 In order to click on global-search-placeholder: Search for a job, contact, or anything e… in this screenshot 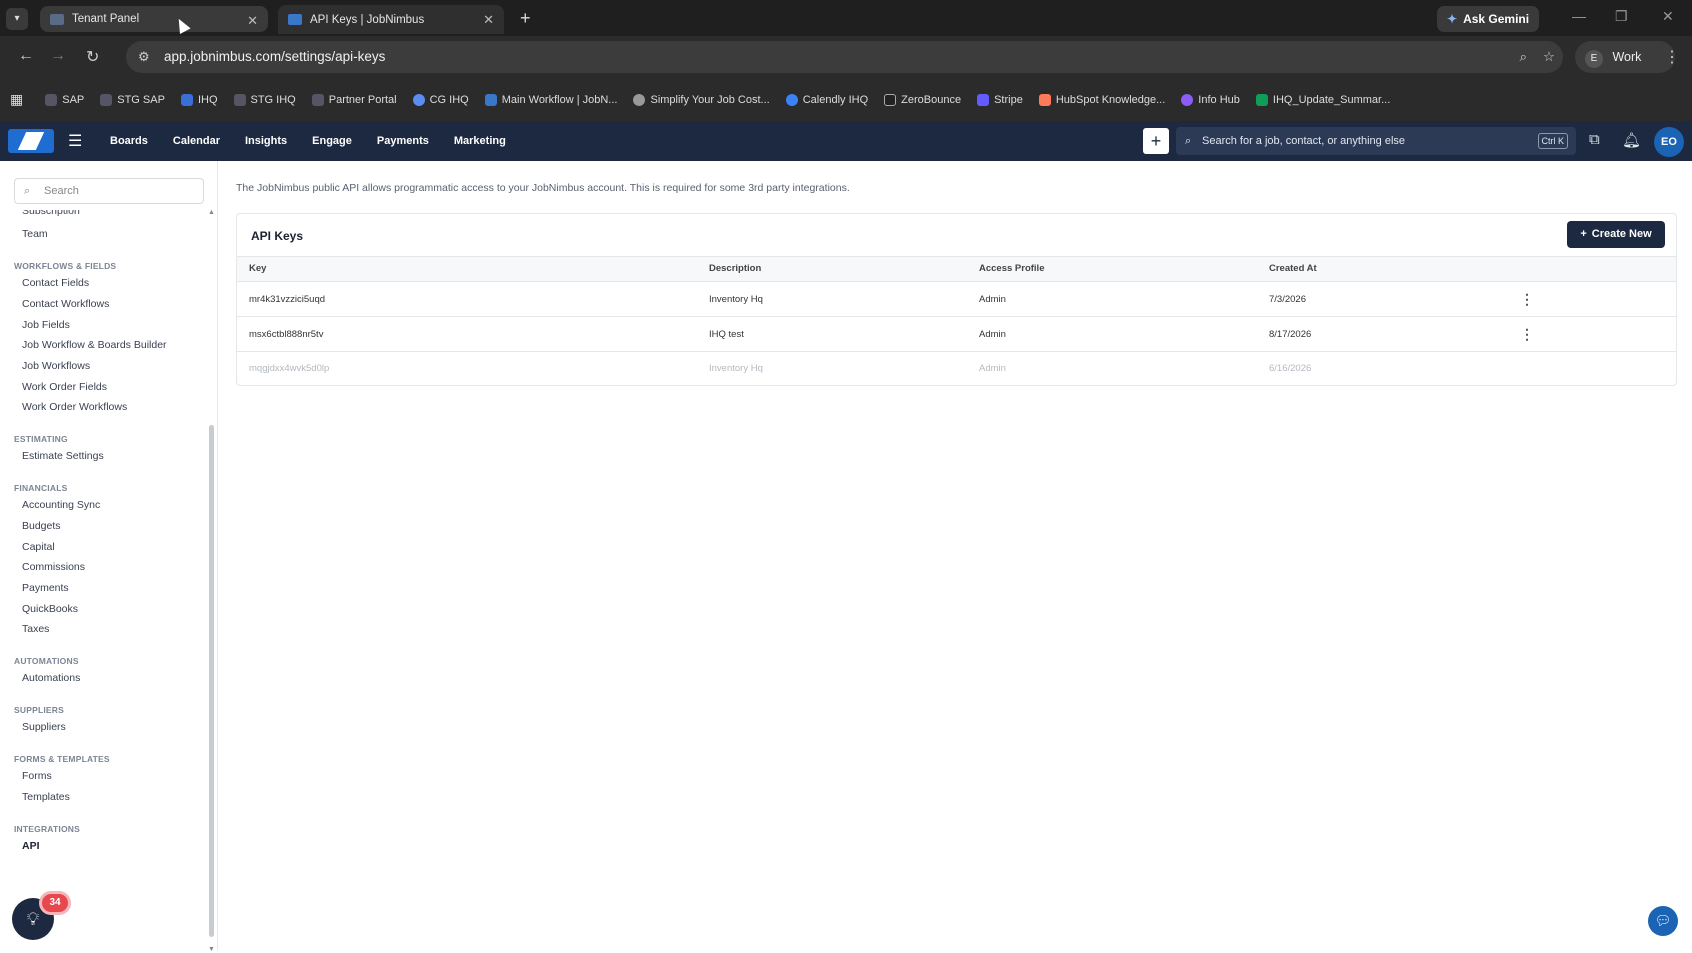, I will do `click(1304, 141)`.